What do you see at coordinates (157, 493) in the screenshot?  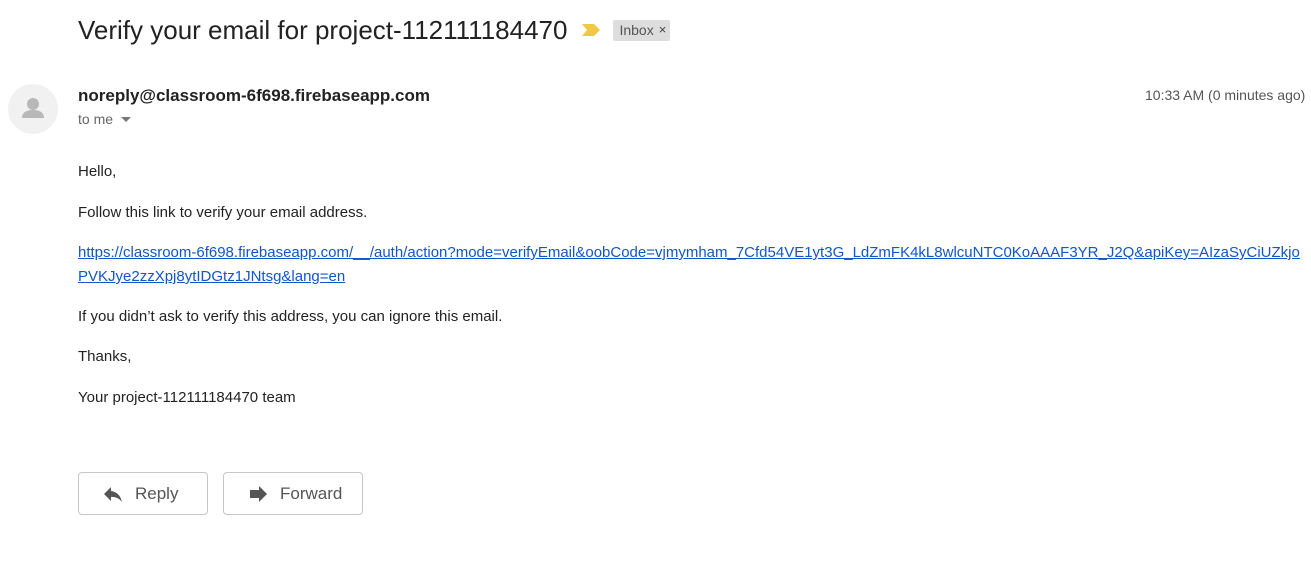 I see `reply-label: Reply` at bounding box center [157, 493].